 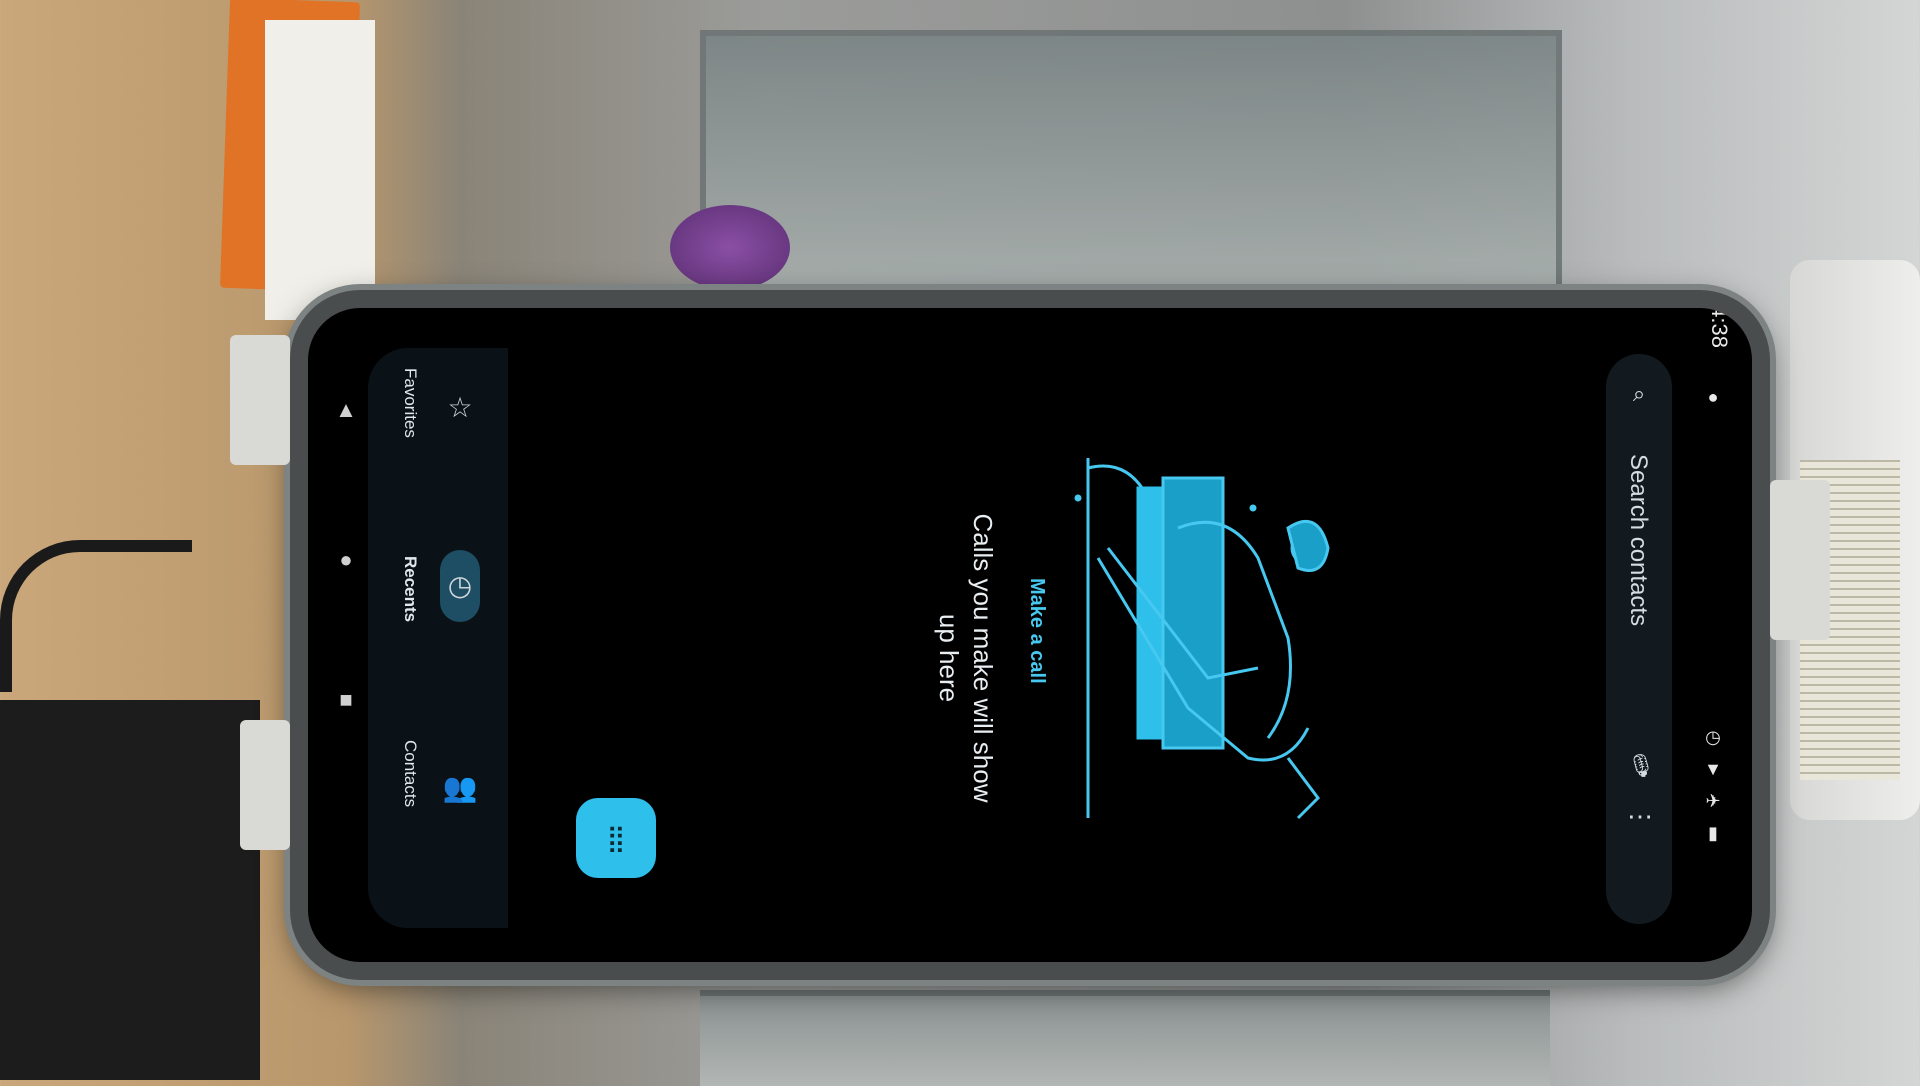 I want to click on dialpad-button: ⣿, so click(x=616, y=838).